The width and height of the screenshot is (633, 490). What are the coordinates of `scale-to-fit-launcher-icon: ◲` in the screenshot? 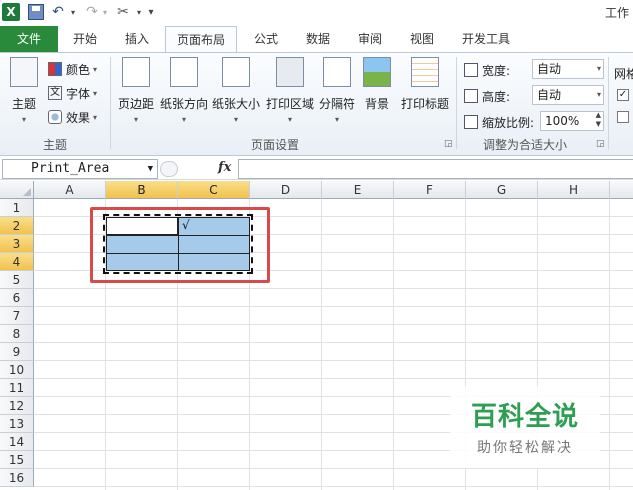 It's located at (600, 144).